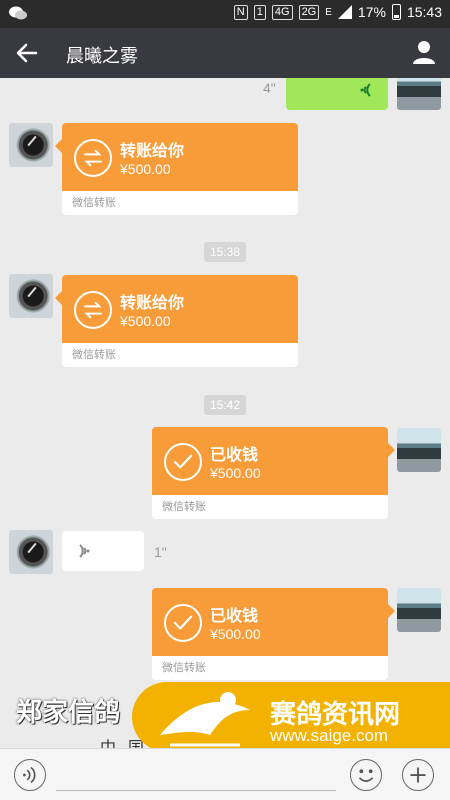 The height and width of the screenshot is (800, 450). Describe the element at coordinates (396, 12) in the screenshot. I see `battery-icon` at that location.